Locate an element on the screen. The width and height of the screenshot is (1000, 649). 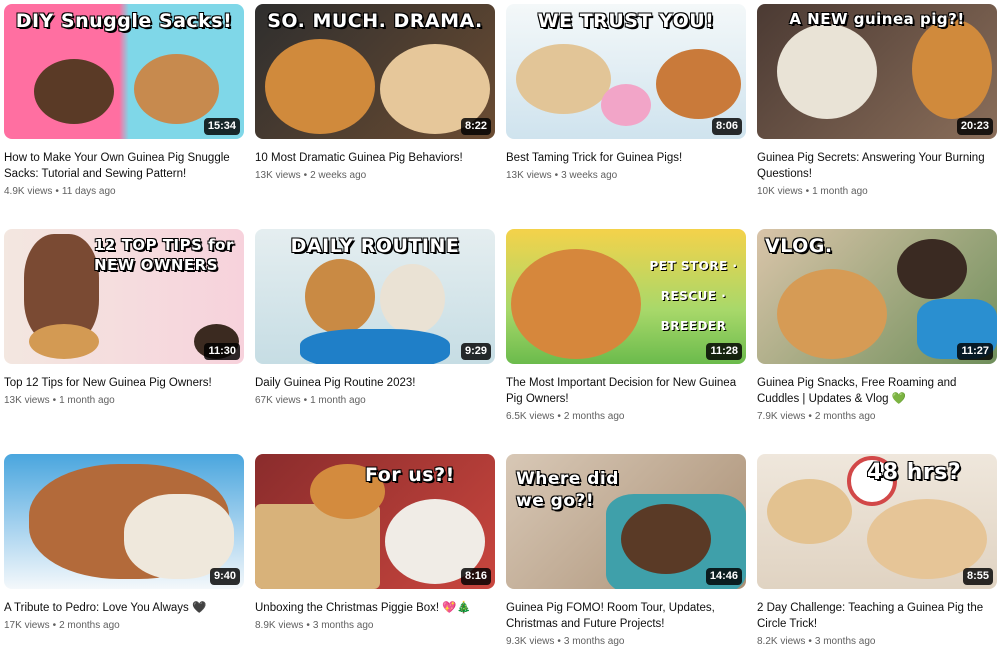
video-meta: 8.9K views • 3 months ago is located at coordinates (314, 625).